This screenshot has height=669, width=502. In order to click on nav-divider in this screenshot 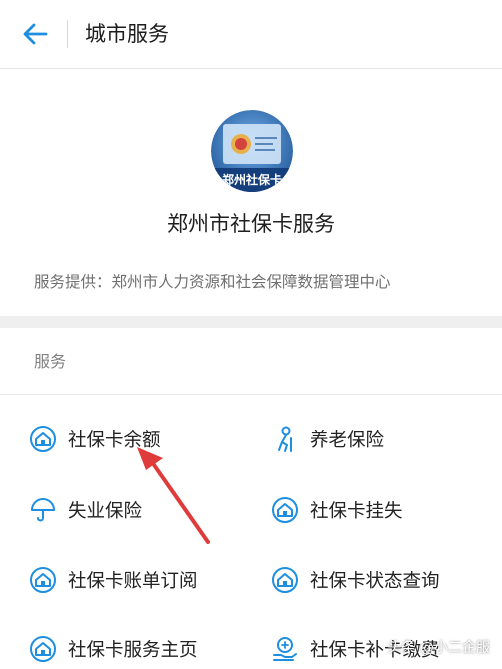, I will do `click(67, 34)`.